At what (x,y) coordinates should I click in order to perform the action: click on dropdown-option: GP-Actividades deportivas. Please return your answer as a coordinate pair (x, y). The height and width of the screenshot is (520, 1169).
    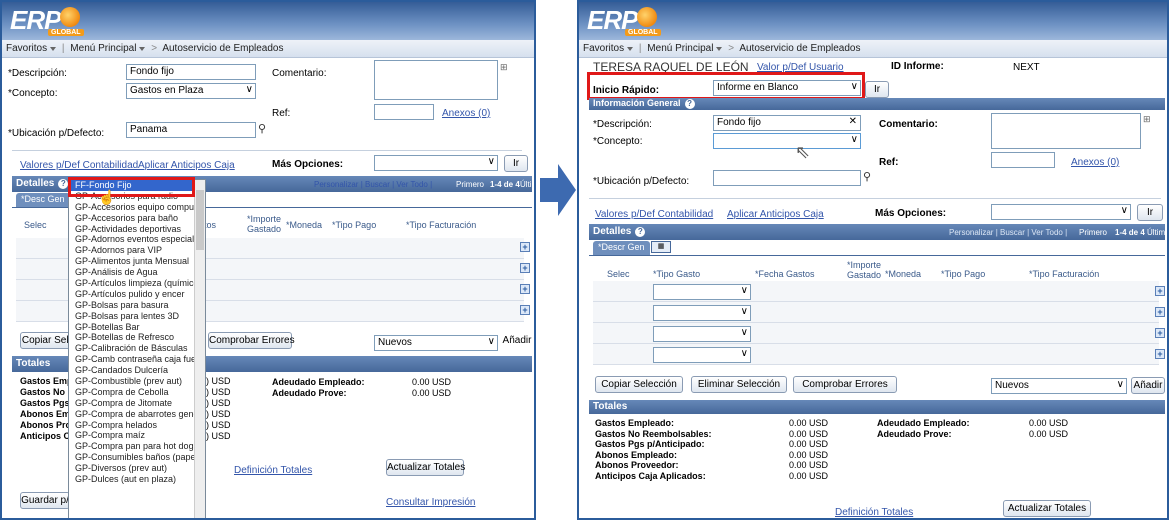
    Looking at the image, I should click on (137, 229).